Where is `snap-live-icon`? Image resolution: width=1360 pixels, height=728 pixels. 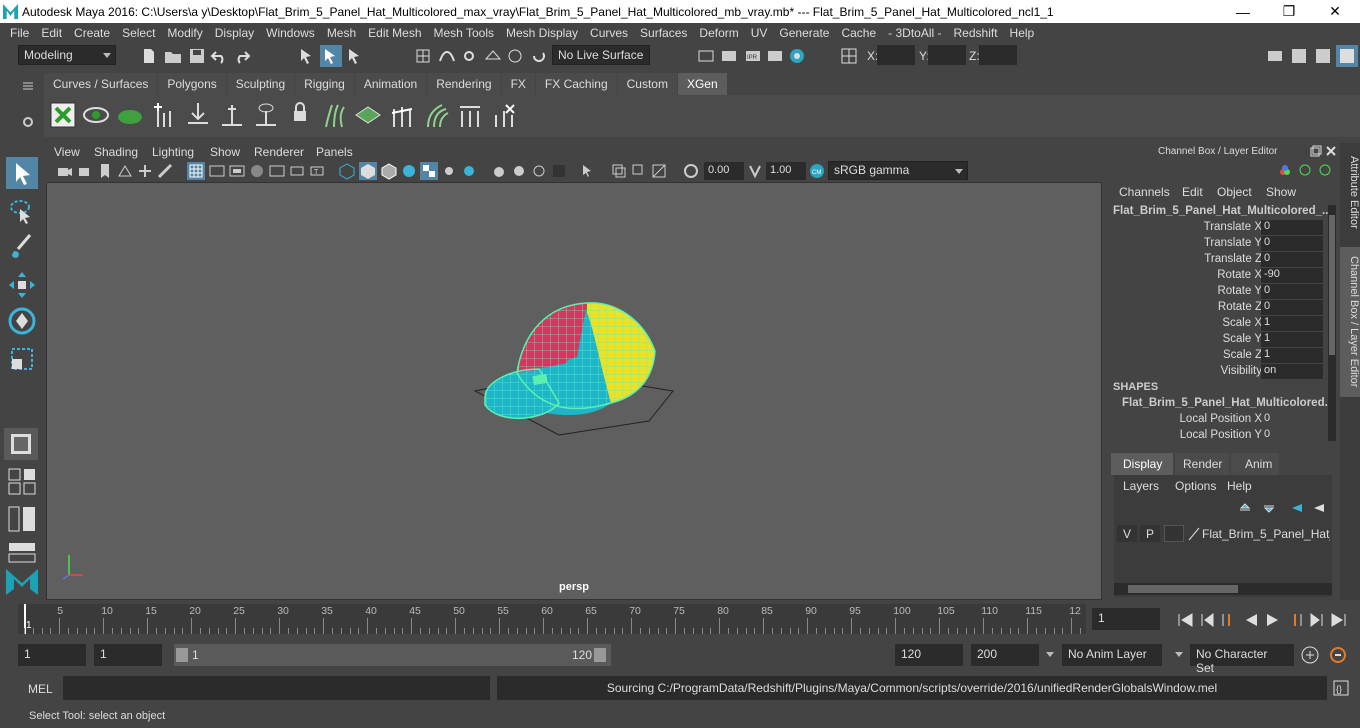
snap-live-icon is located at coordinates (515, 56).